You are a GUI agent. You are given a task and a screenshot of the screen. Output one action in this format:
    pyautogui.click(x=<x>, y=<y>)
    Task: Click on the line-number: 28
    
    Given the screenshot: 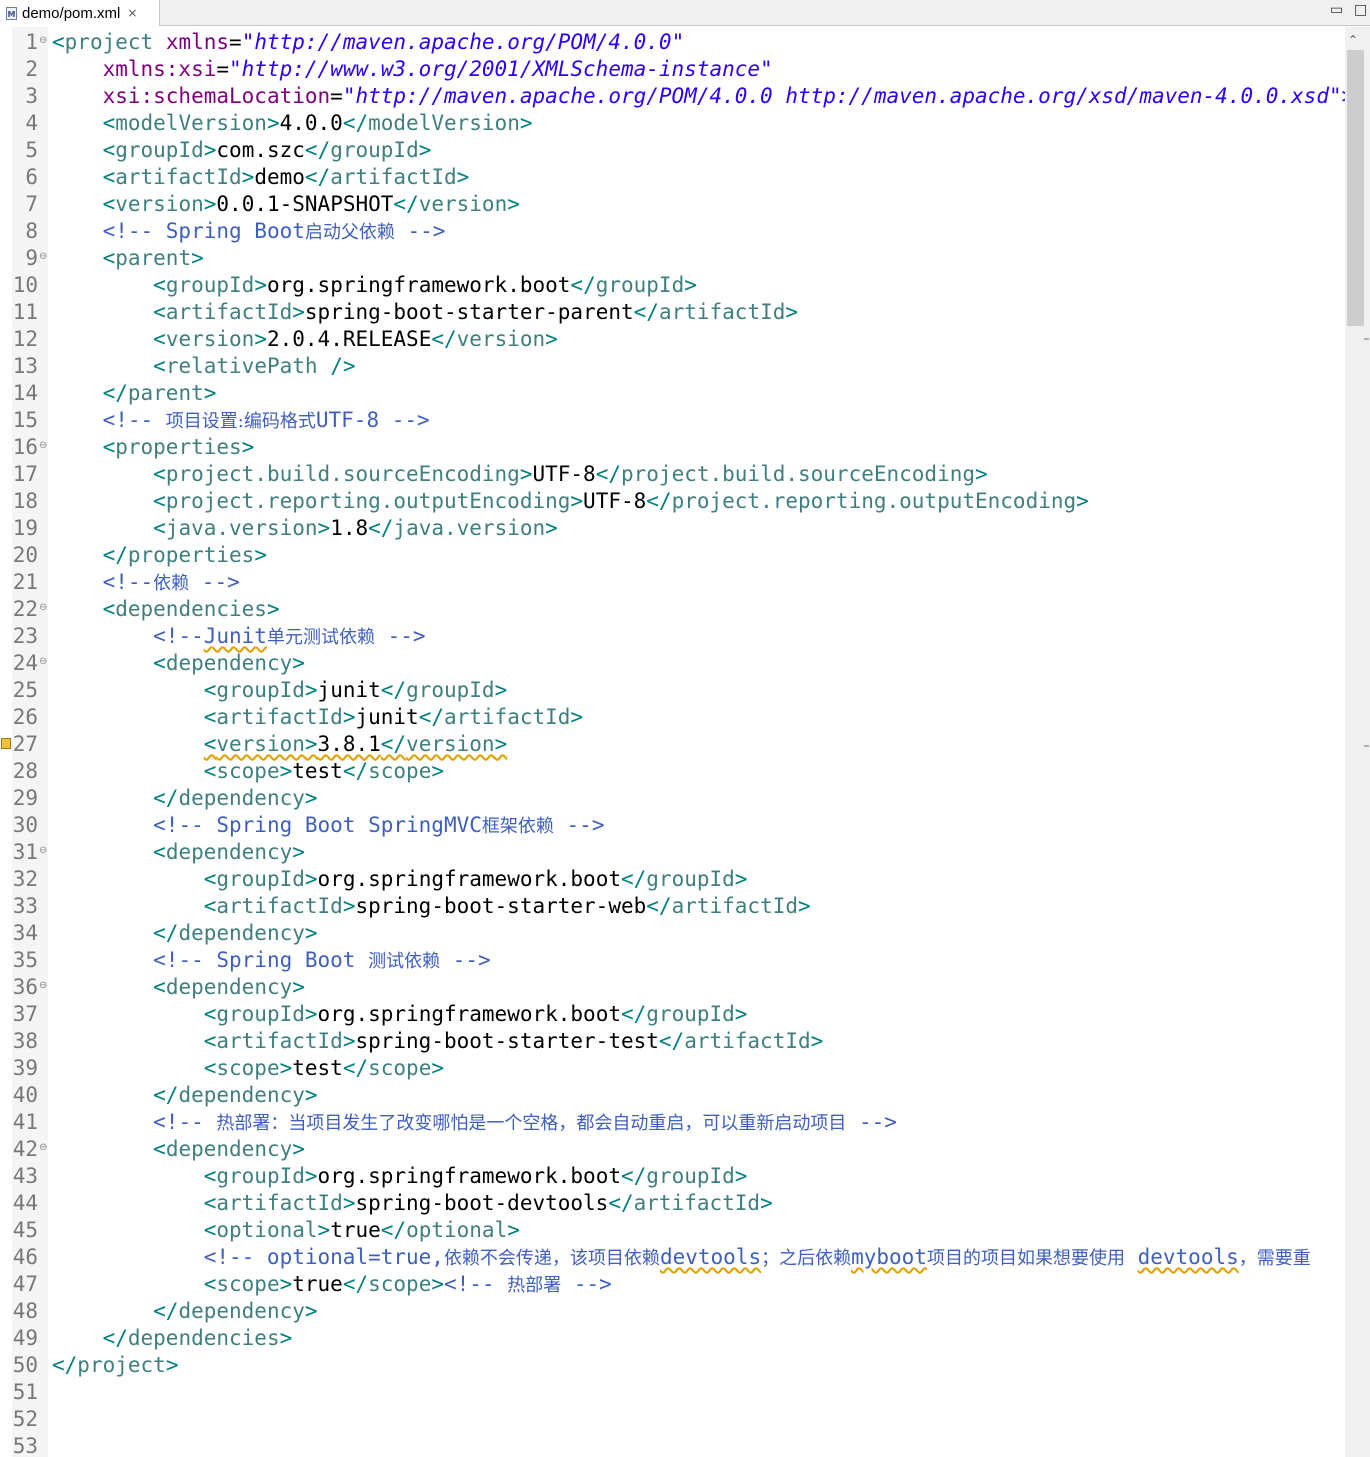 What is the action you would take?
    pyautogui.click(x=25, y=771)
    